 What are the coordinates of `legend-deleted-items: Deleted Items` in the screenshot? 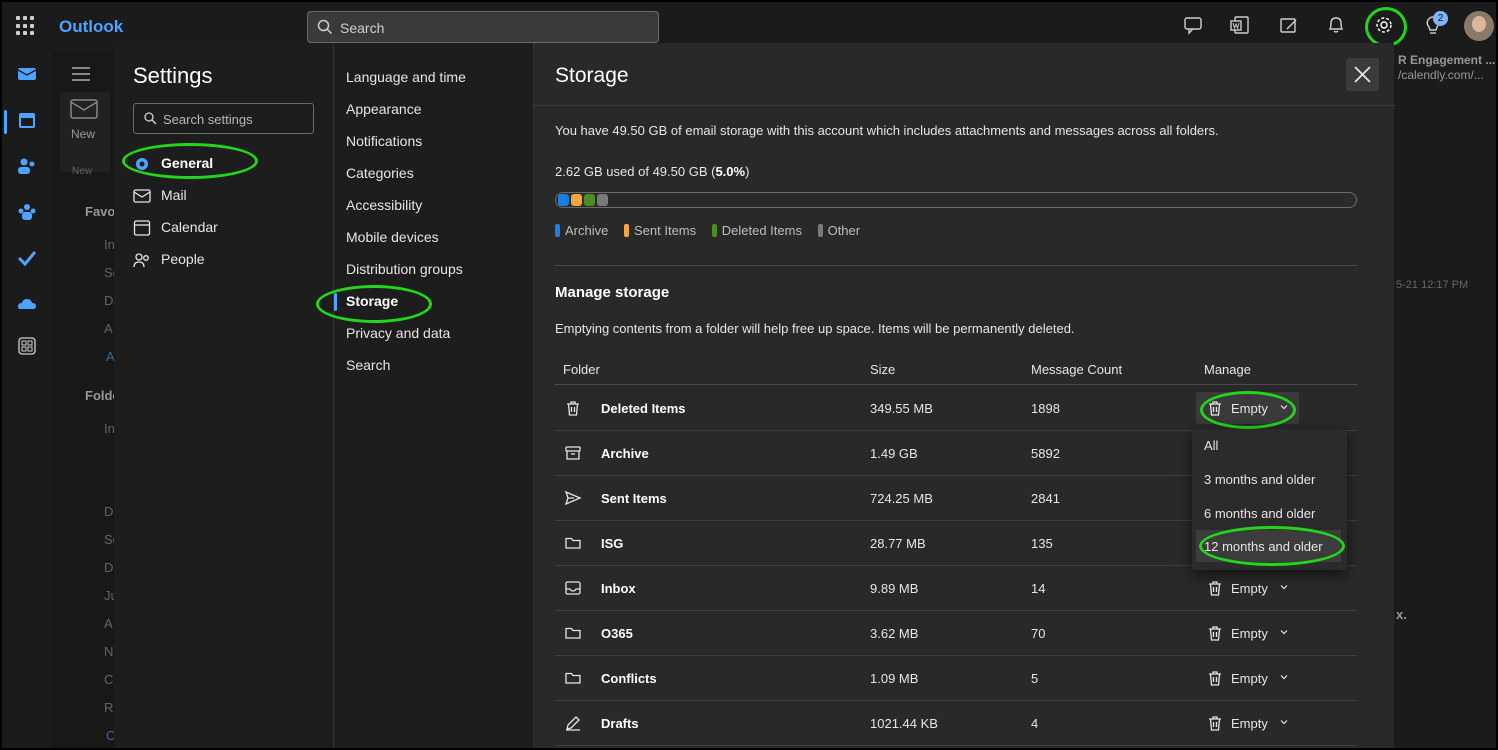 It's located at (756, 230).